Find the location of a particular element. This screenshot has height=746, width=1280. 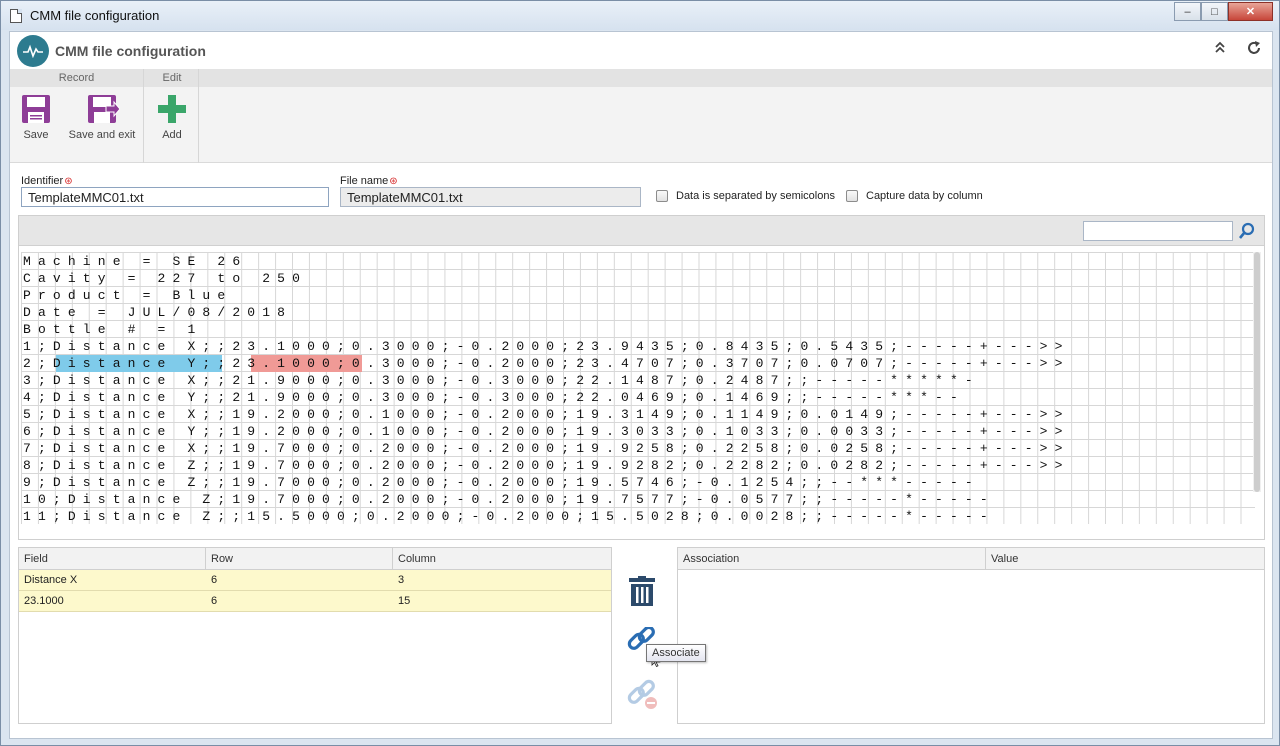

collapse-icon is located at coordinates (1220, 48).